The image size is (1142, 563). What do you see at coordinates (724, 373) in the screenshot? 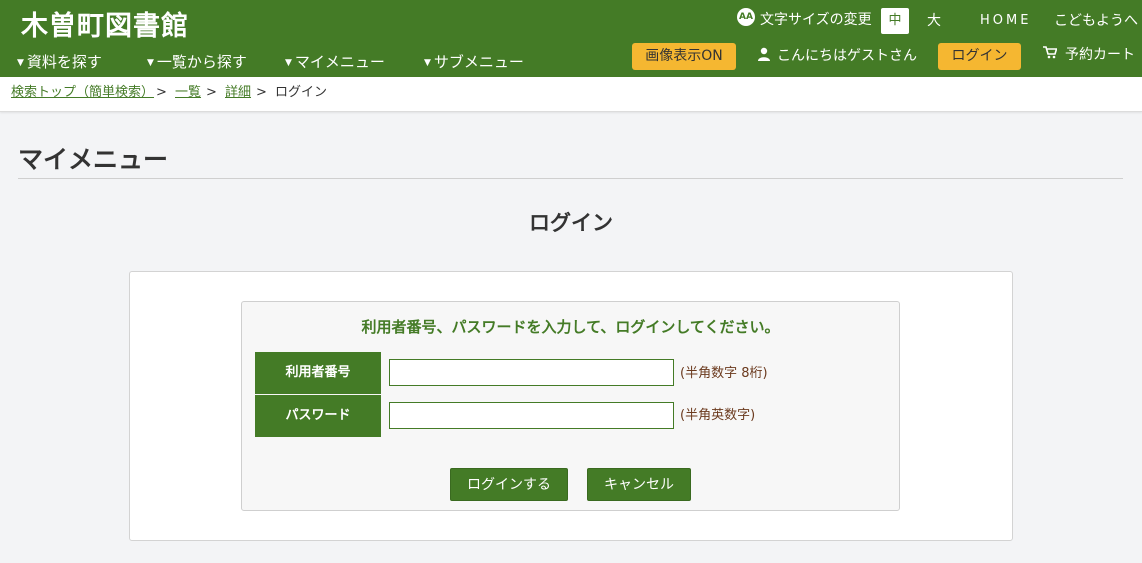
I see `user-id-hint: (半角数字 8桁)` at bounding box center [724, 373].